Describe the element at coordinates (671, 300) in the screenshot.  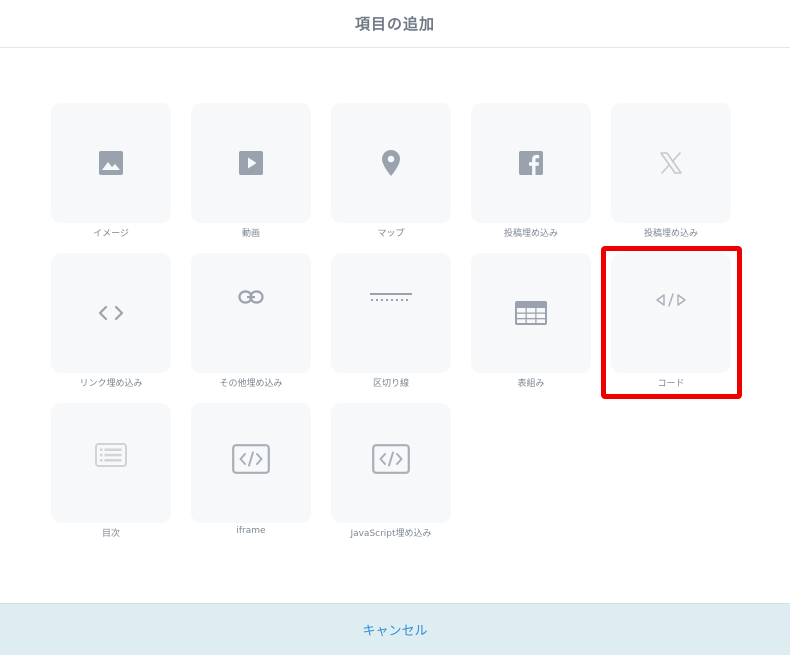
I see `code-icon` at that location.